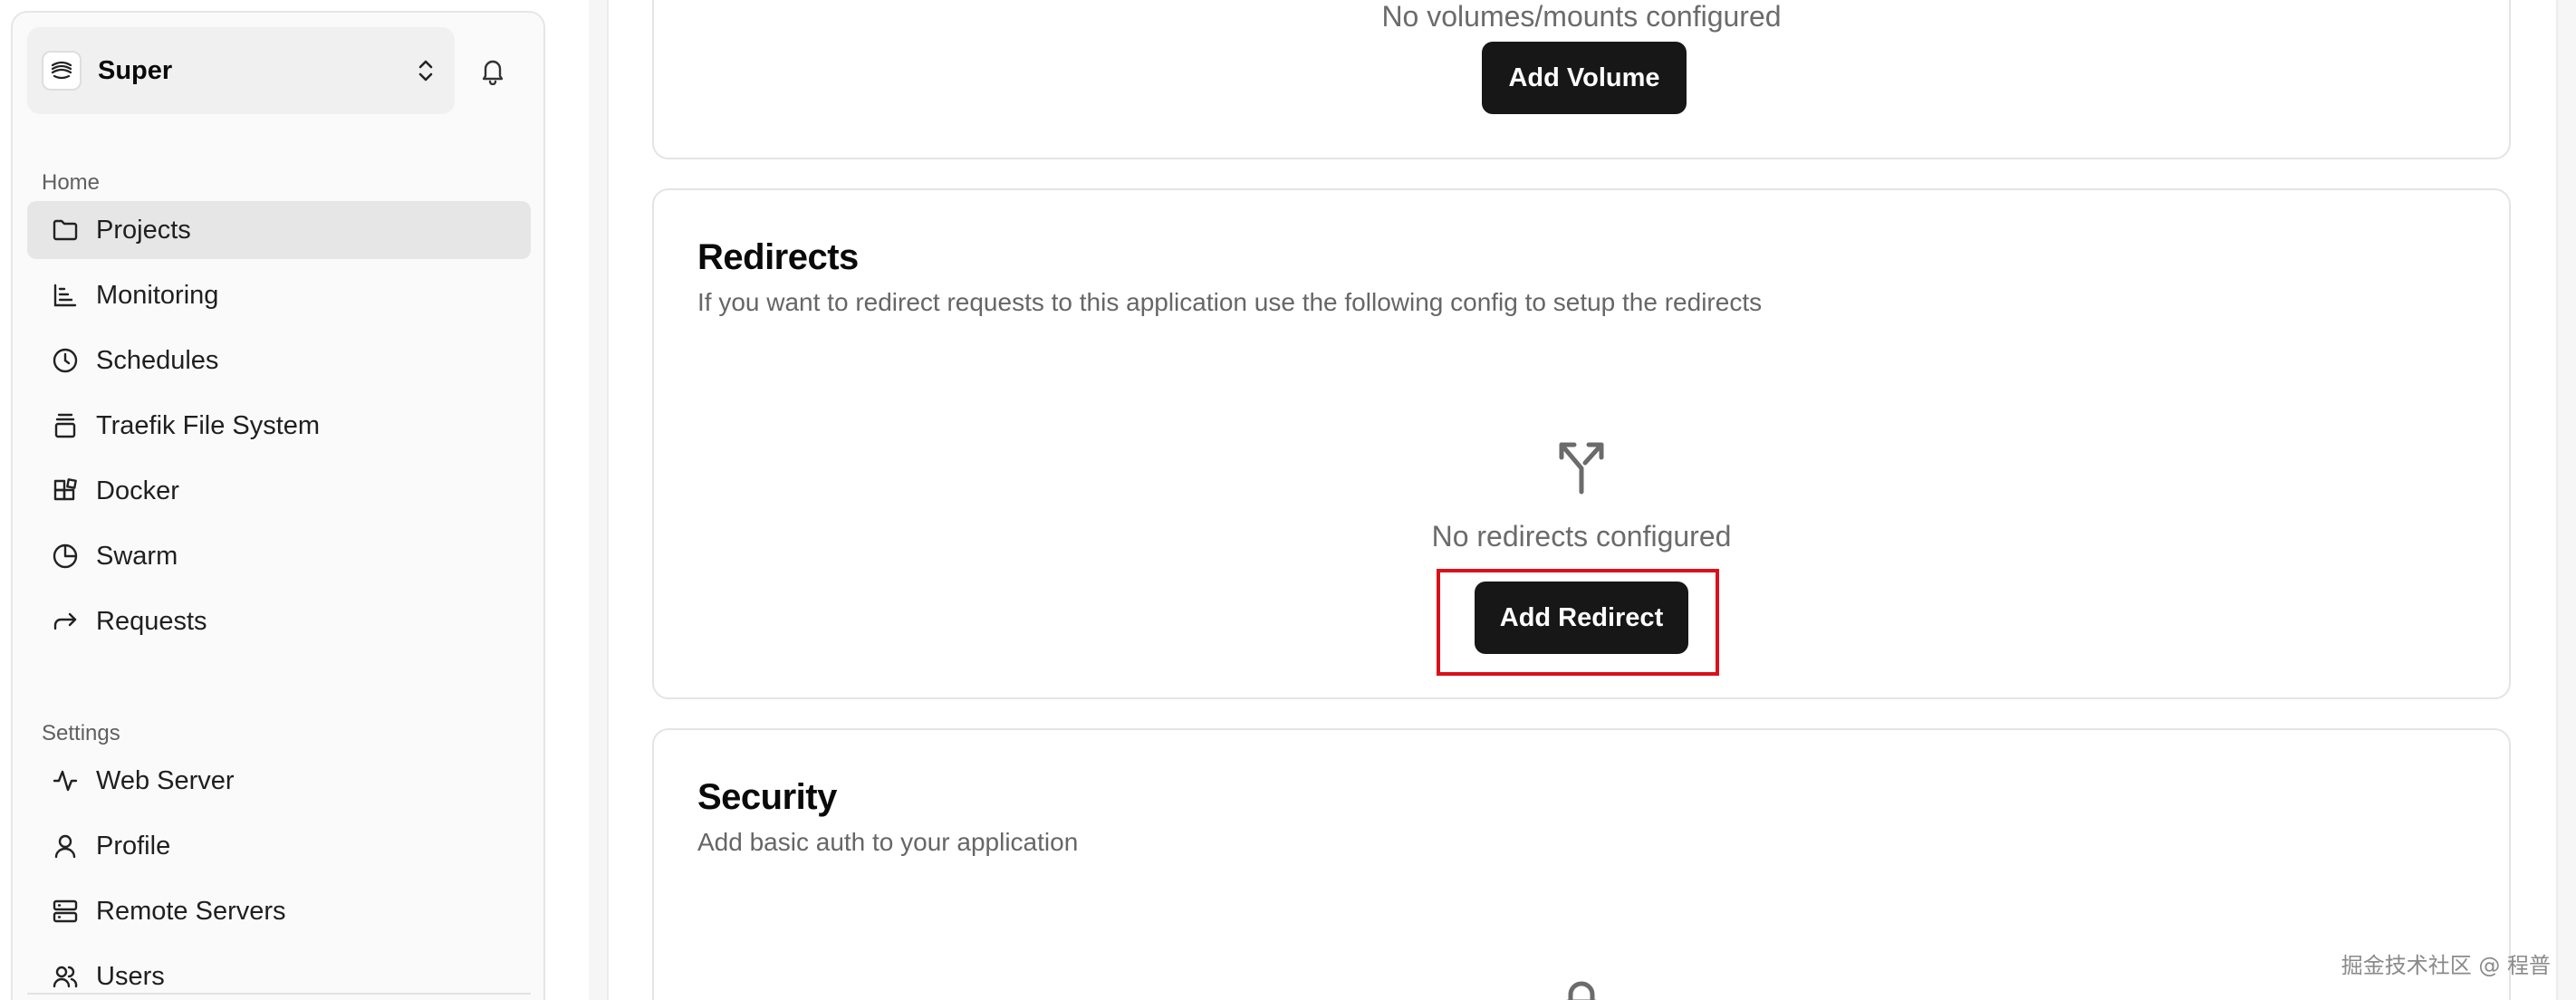 The width and height of the screenshot is (2576, 1000). I want to click on sidebar-item-web-server: Web Server, so click(279, 781).